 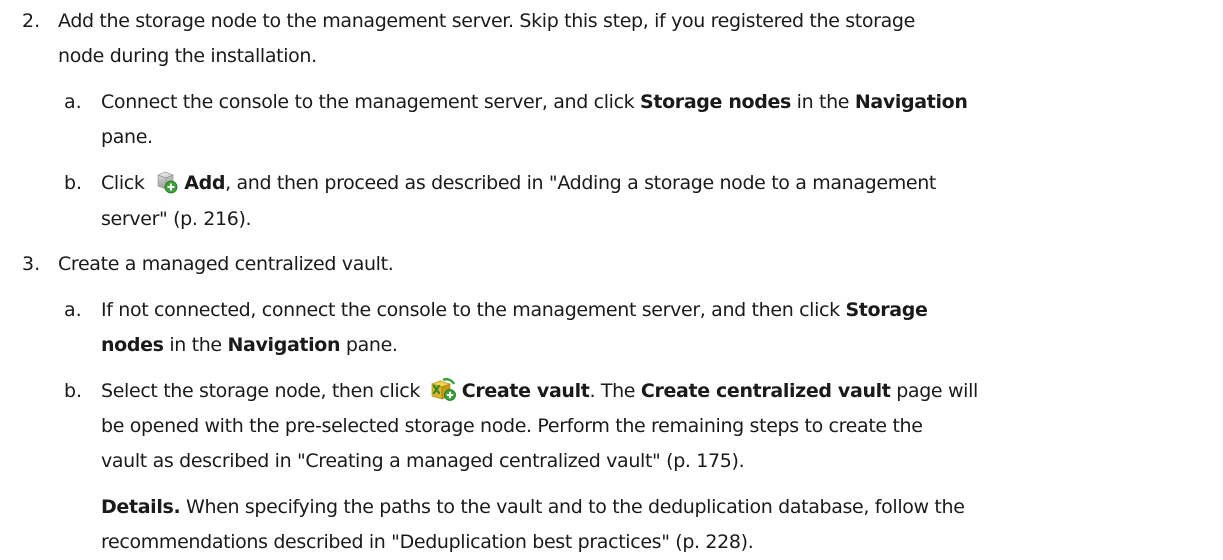 What do you see at coordinates (822, 102) in the screenshot?
I see `step-2a-text-mid: in the` at bounding box center [822, 102].